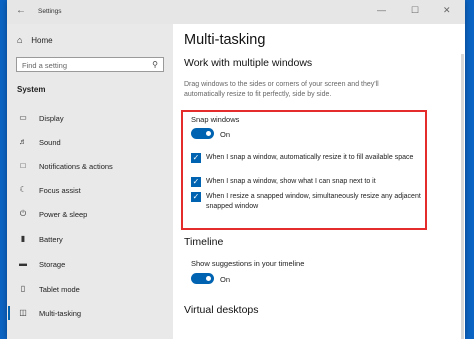  What do you see at coordinates (90, 239) in the screenshot?
I see `sidebar-item-battery: ▮ Battery` at bounding box center [90, 239].